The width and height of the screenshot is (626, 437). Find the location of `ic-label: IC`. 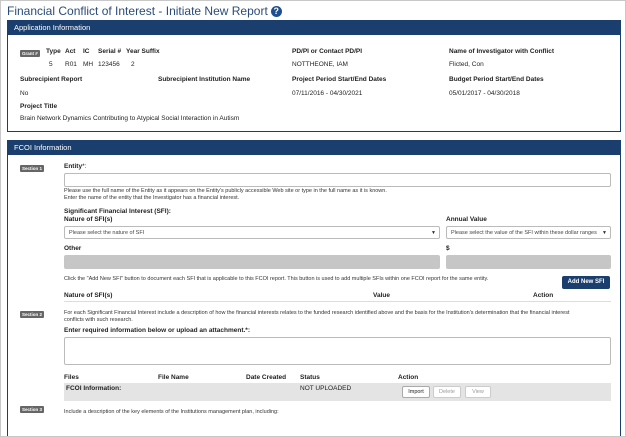

ic-label: IC is located at coordinates (86, 51).